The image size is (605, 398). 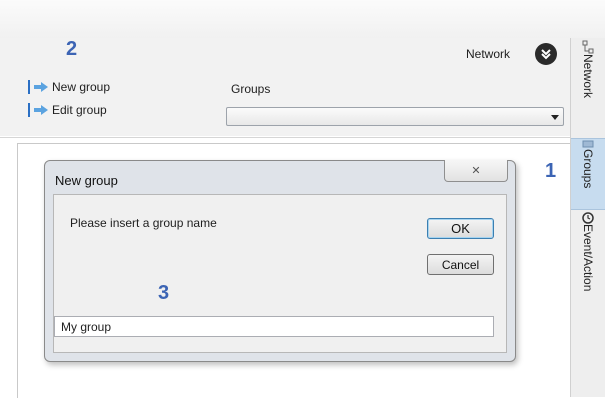 I want to click on tab-groups: Groups, so click(x=588, y=174).